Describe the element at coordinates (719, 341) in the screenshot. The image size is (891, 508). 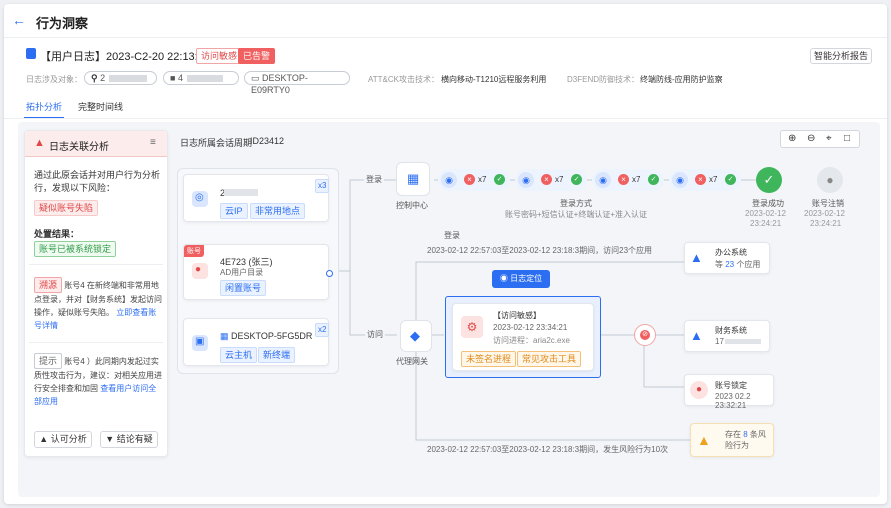
I see `finance-ip: 17` at that location.